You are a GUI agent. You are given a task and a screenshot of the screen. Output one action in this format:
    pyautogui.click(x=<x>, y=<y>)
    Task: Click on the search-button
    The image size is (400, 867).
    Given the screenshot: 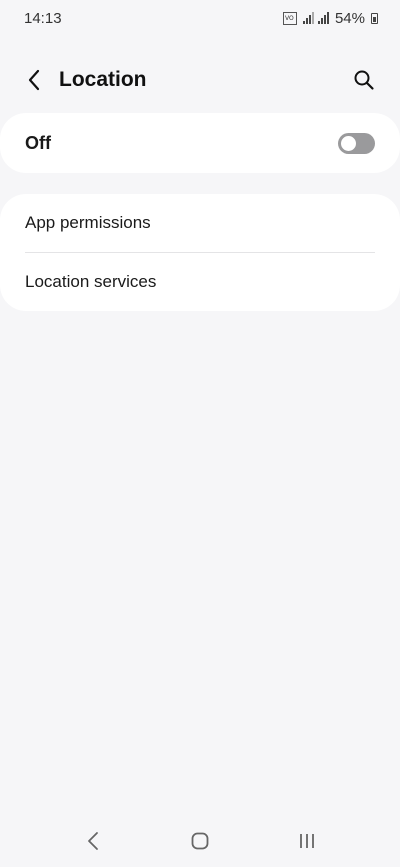 What is the action you would take?
    pyautogui.click(x=364, y=80)
    